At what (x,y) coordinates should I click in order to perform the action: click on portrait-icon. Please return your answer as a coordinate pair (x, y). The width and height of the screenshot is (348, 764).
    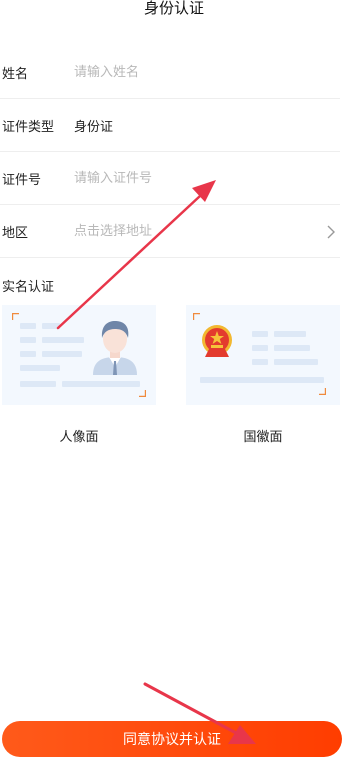
    Looking at the image, I should click on (115, 348).